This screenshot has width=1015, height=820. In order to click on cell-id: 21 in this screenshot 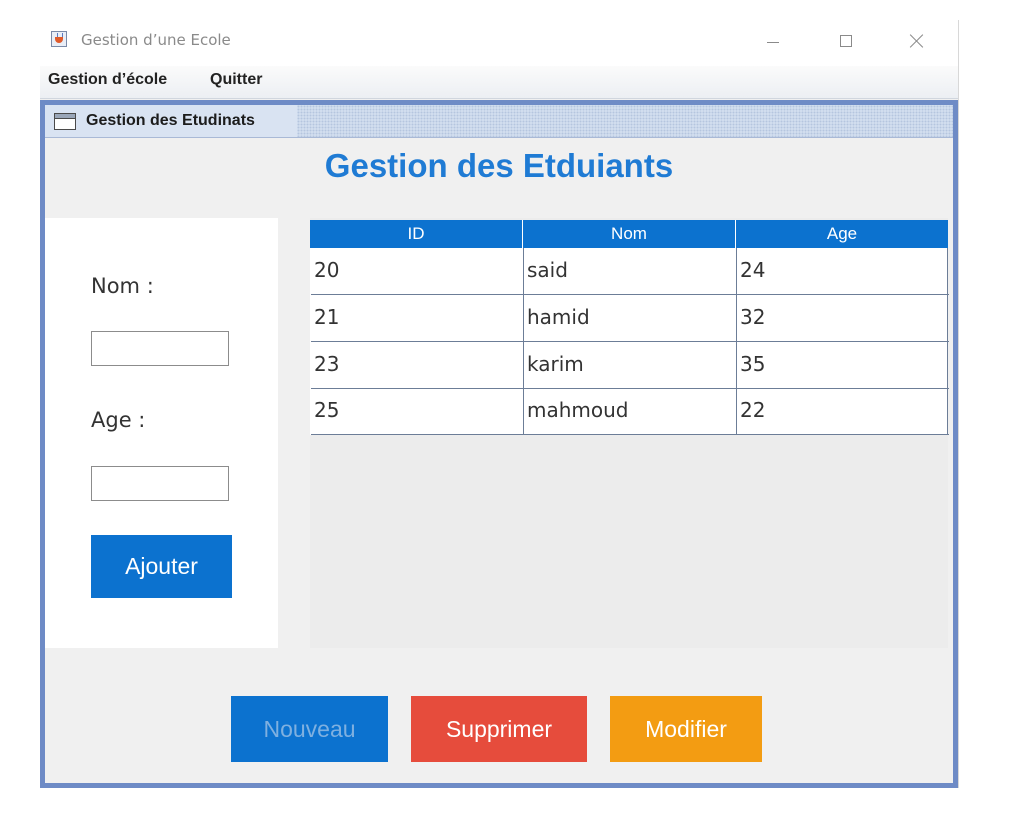, I will do `click(417, 318)`.